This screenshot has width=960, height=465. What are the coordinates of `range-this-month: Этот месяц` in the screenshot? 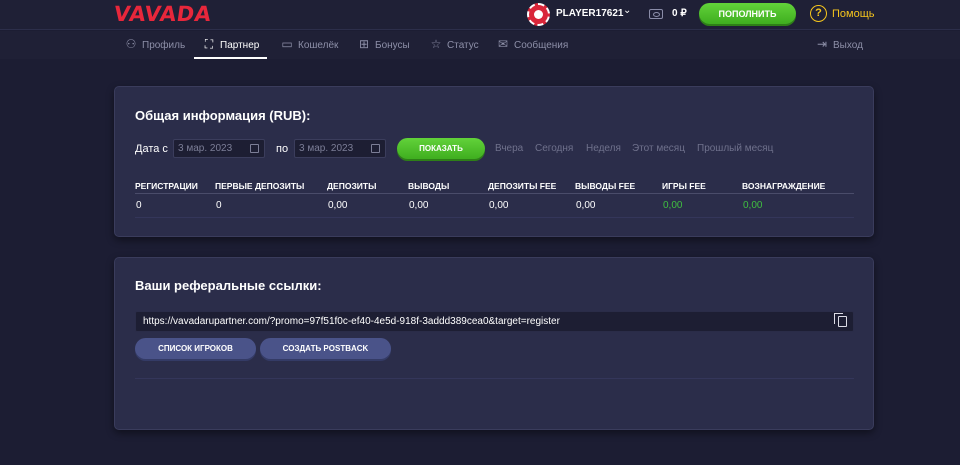 It's located at (658, 148).